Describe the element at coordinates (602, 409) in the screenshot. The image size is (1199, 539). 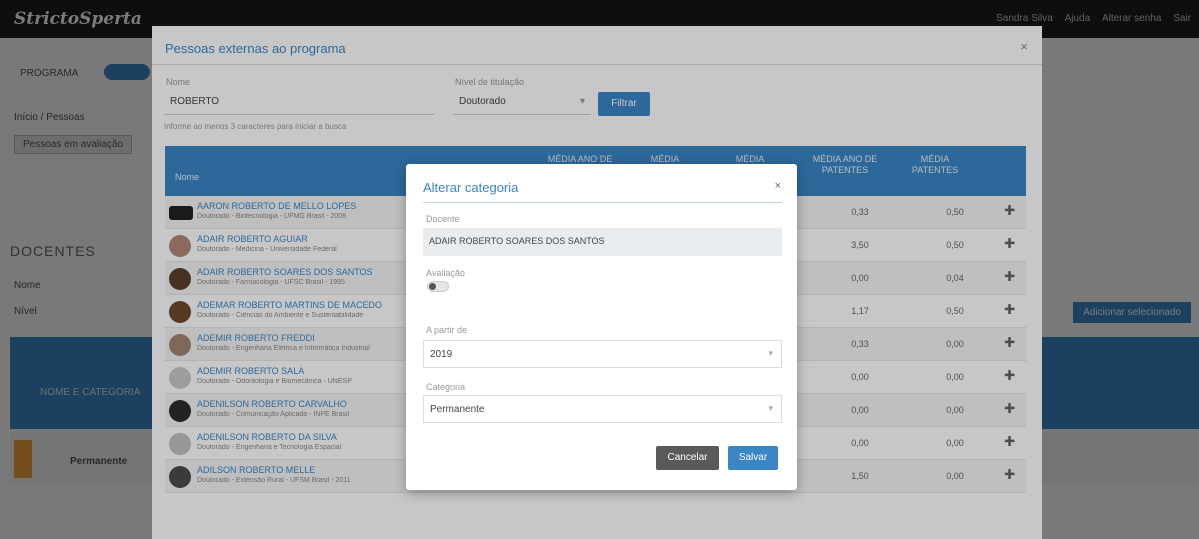
I see `category-select: Permanente ▾` at that location.